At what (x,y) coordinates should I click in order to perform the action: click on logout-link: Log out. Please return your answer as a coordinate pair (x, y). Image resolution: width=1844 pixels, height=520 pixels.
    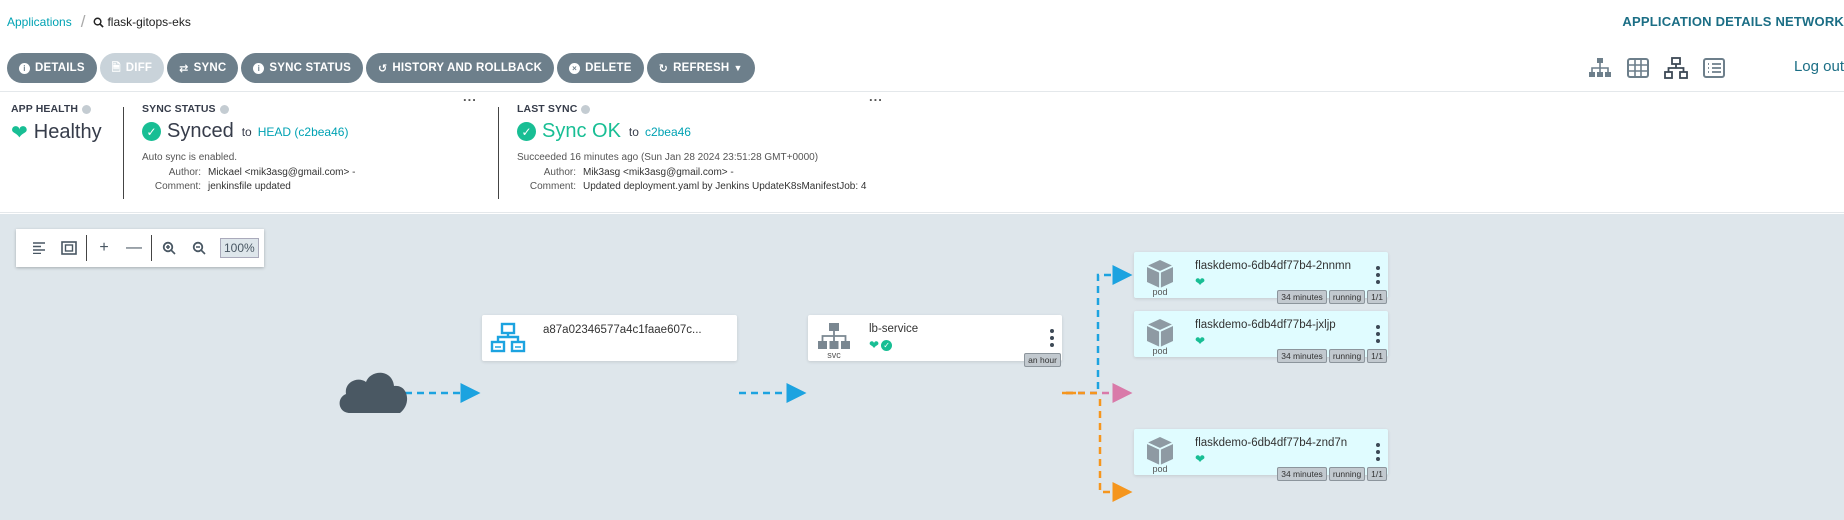
    Looking at the image, I should click on (1819, 66).